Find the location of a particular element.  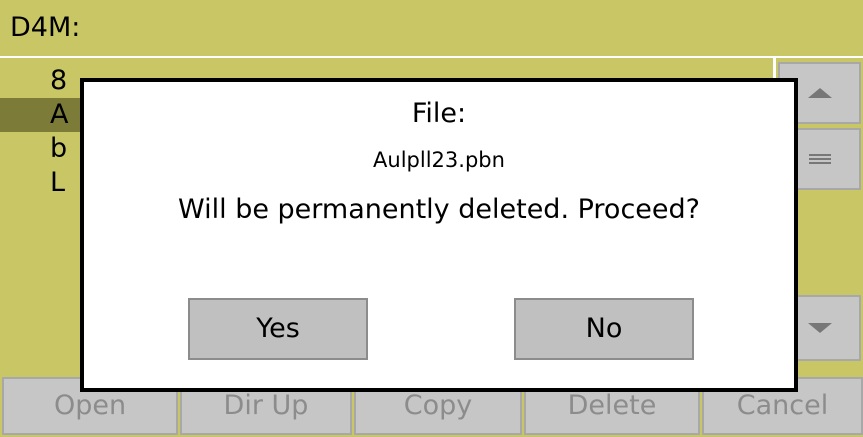

chevron-up-icon is located at coordinates (819, 93).